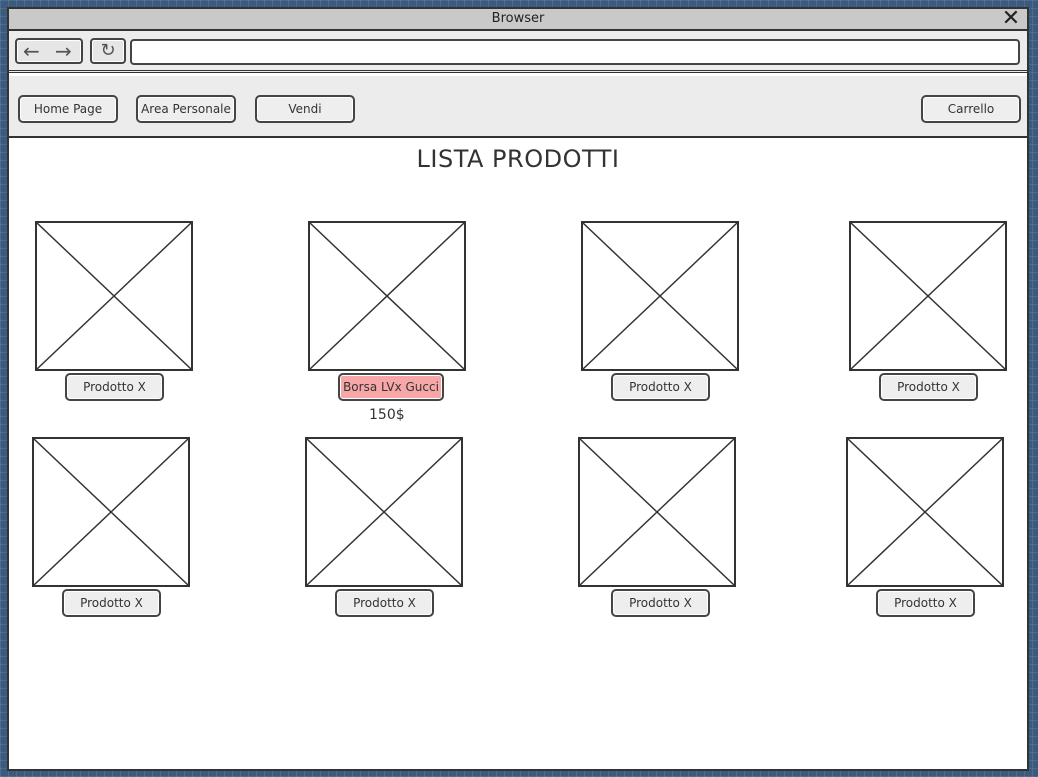  Describe the element at coordinates (68, 109) in the screenshot. I see `home-page-button: Home Page` at that location.